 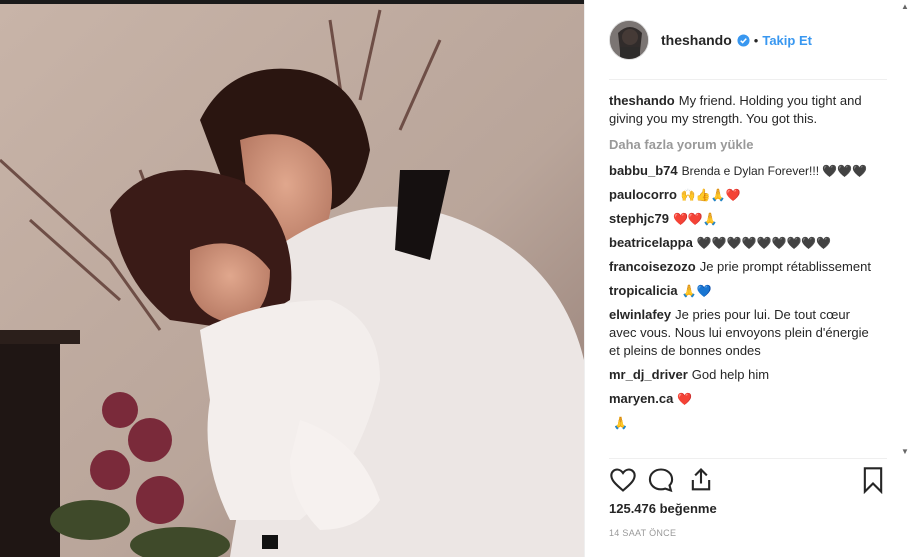 I want to click on avatar-image, so click(x=629, y=40).